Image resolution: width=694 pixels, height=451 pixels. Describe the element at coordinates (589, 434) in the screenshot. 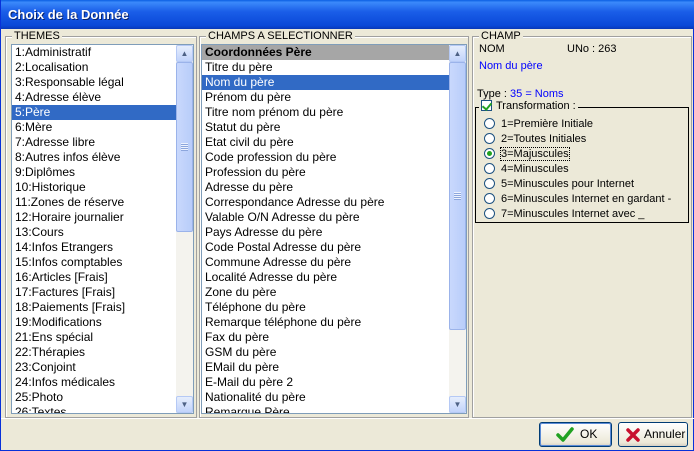

I see `ok-label: OK` at that location.